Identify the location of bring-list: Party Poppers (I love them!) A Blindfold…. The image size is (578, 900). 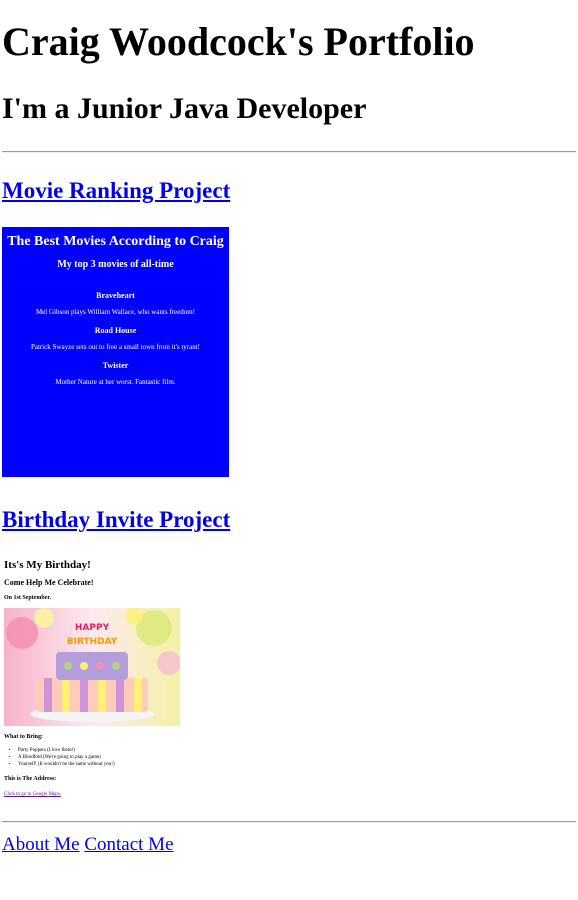
(102, 757).